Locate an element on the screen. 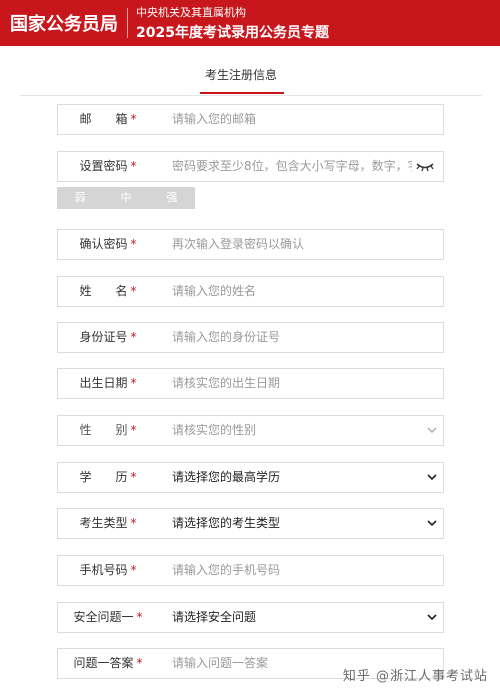 The height and width of the screenshot is (692, 500). security-question-select: 安全问题一 * 请选择安全问题 is located at coordinates (250, 617).